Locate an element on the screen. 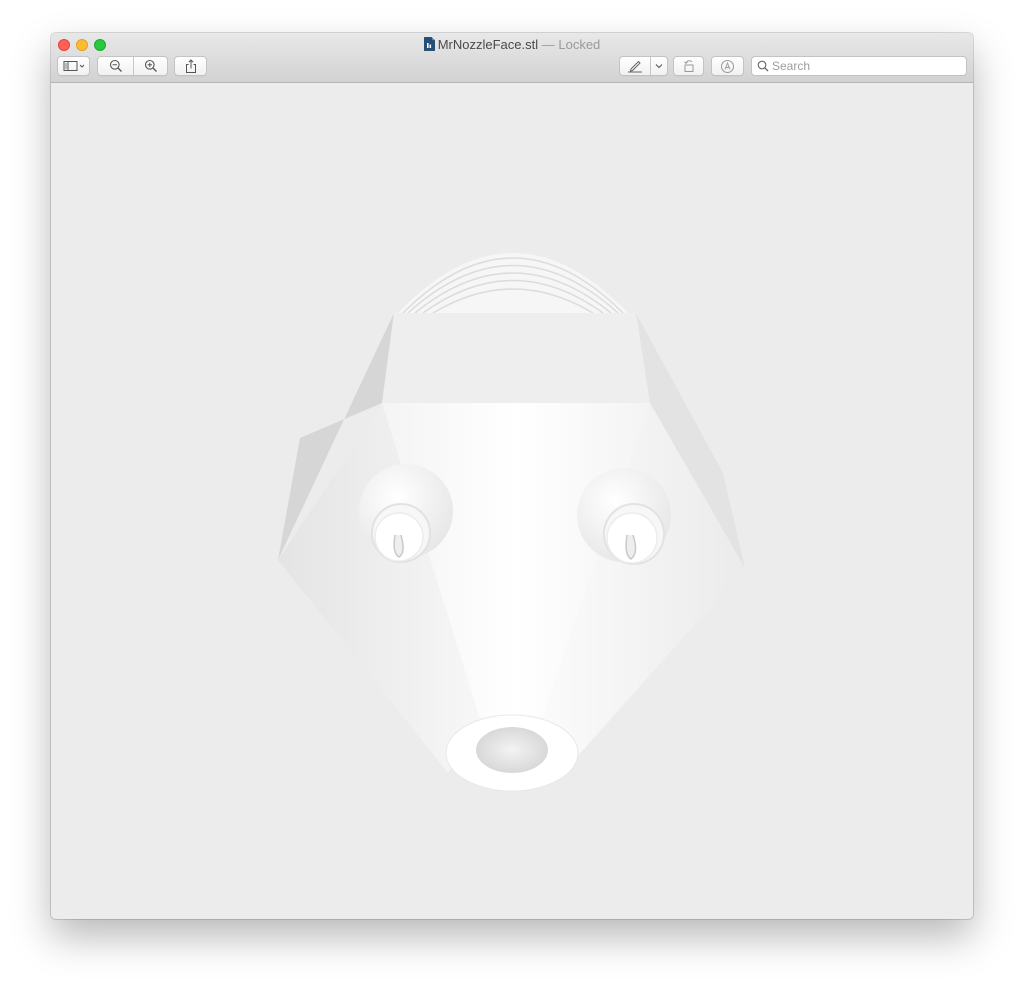 This screenshot has width=1024, height=987. nozzle-tip is located at coordinates (512, 753).